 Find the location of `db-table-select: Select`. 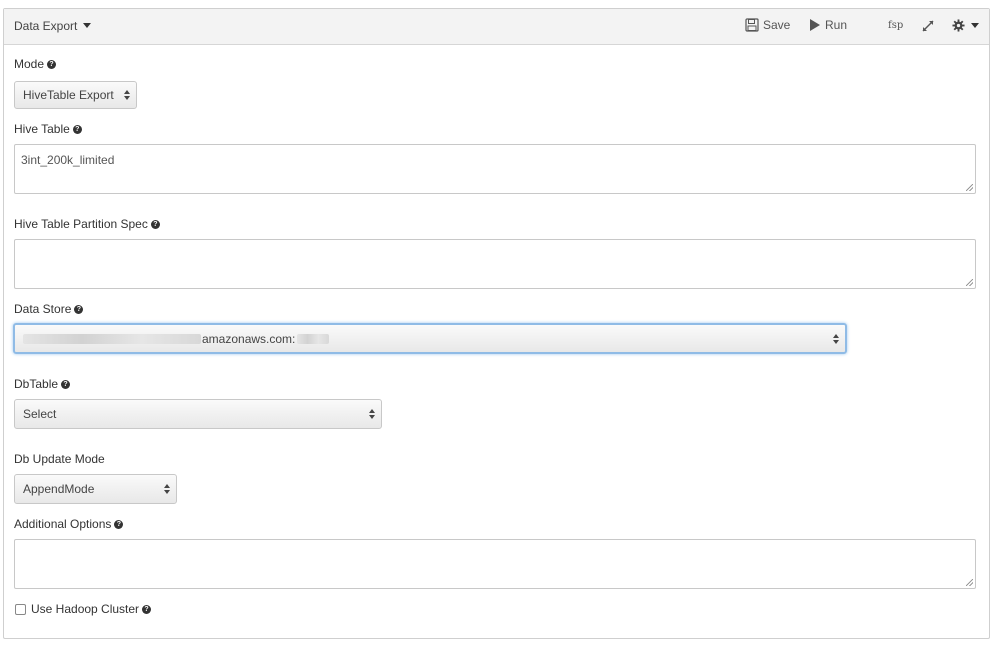

db-table-select: Select is located at coordinates (198, 414).